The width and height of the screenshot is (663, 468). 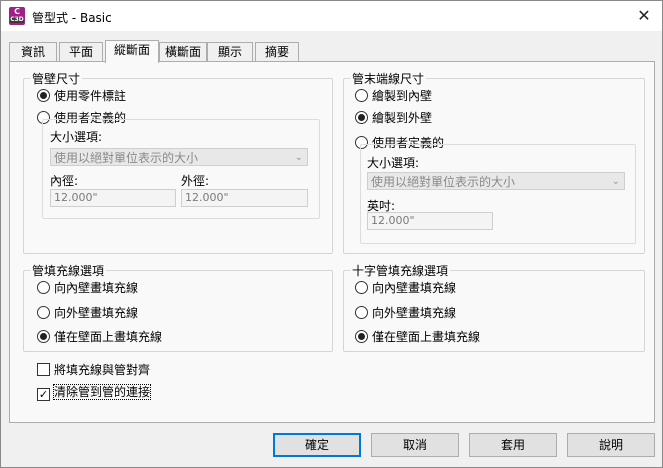 What do you see at coordinates (443, 182) in the screenshot?
I see `end-line-size-option-value: 使用以絕對單位表示的大小` at bounding box center [443, 182].